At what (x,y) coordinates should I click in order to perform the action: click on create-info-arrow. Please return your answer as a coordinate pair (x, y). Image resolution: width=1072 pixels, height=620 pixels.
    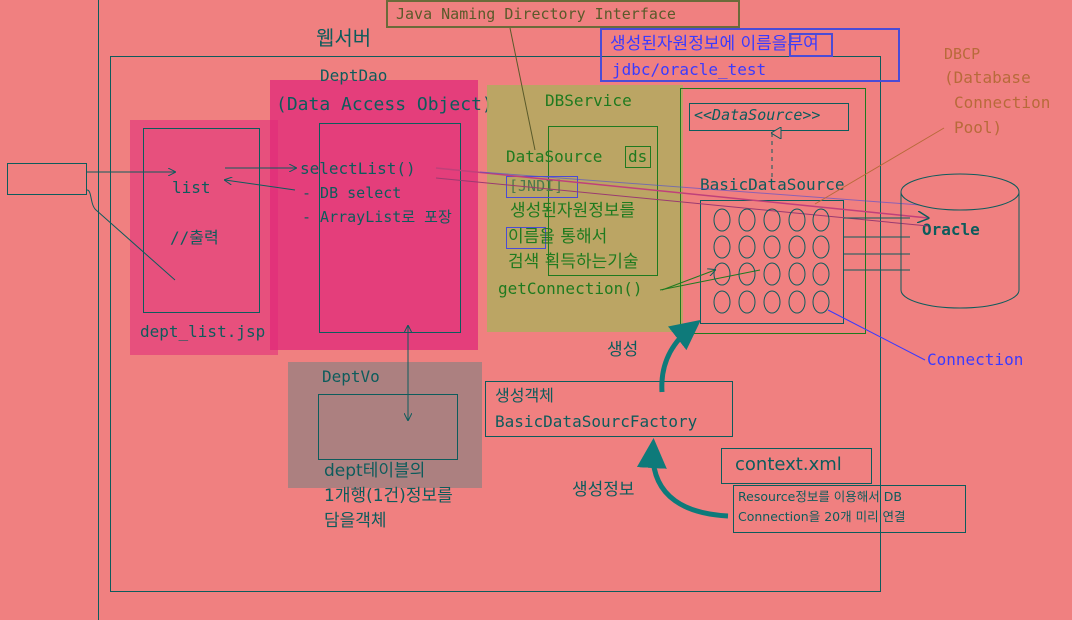
    Looking at the image, I should click on (682, 478).